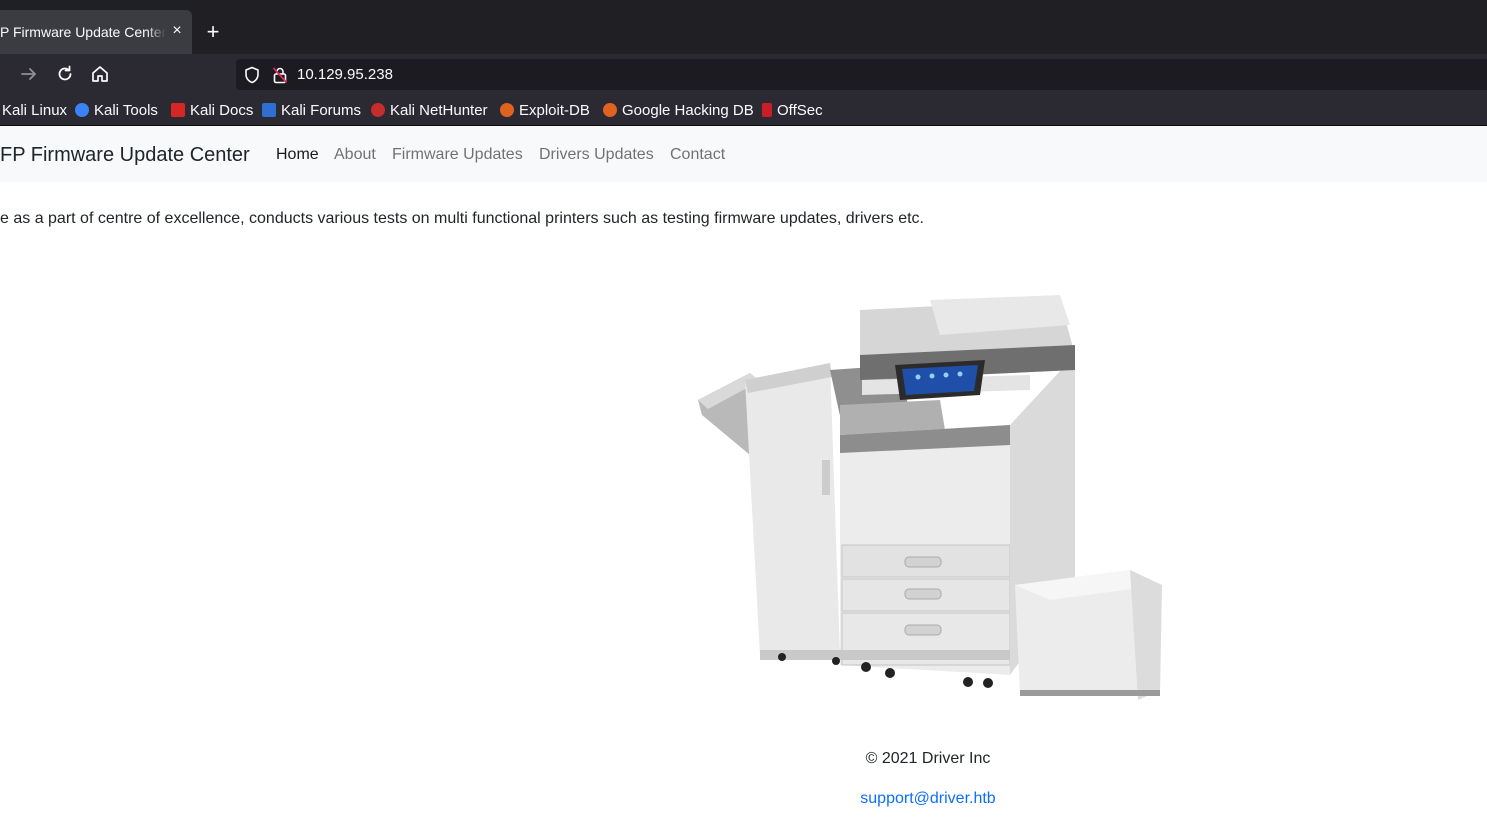  I want to click on bookmark-kali-tools: Kali Tools, so click(116, 110).